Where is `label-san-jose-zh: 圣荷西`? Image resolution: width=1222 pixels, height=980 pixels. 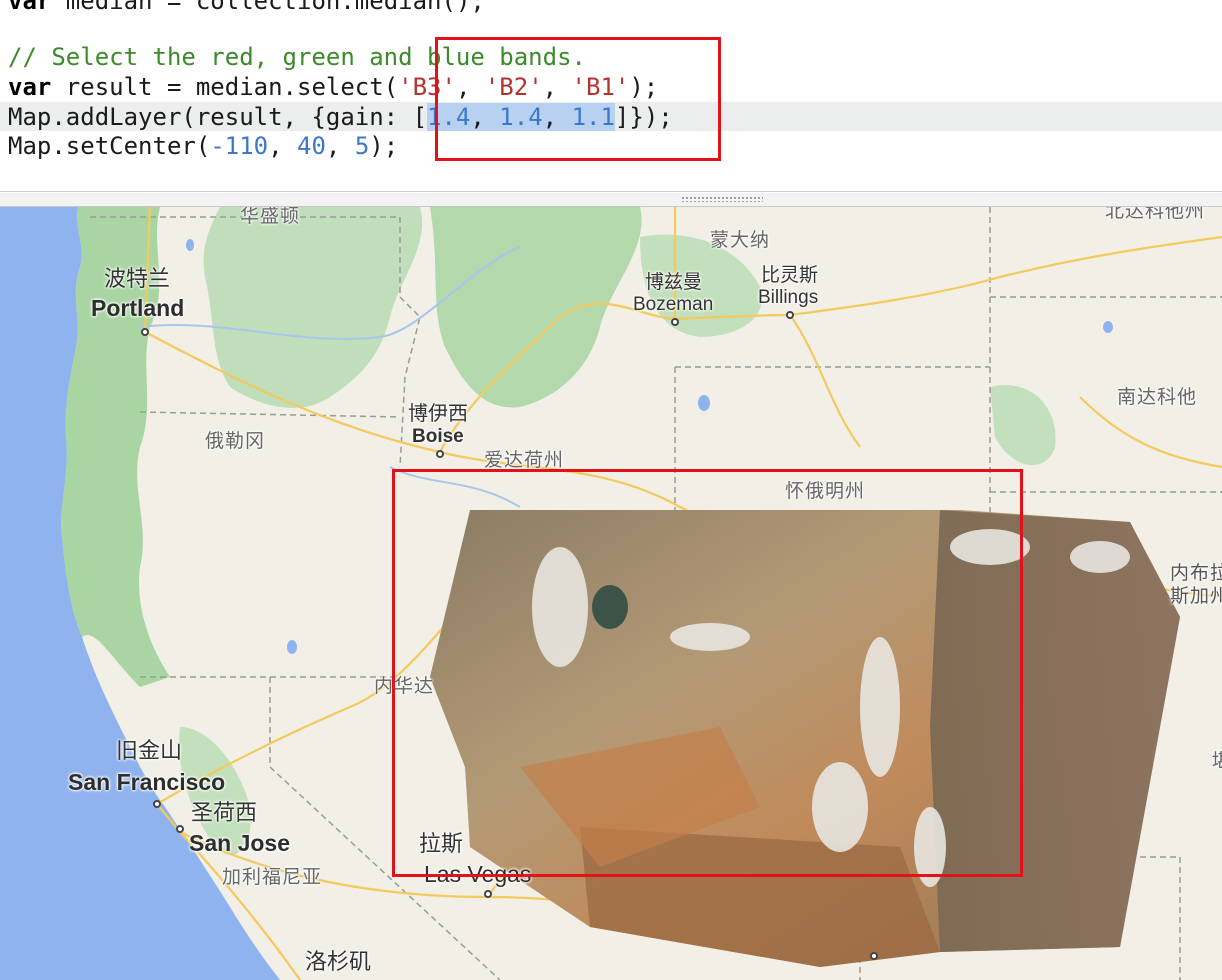
label-san-jose-zh: 圣荷西 is located at coordinates (224, 813).